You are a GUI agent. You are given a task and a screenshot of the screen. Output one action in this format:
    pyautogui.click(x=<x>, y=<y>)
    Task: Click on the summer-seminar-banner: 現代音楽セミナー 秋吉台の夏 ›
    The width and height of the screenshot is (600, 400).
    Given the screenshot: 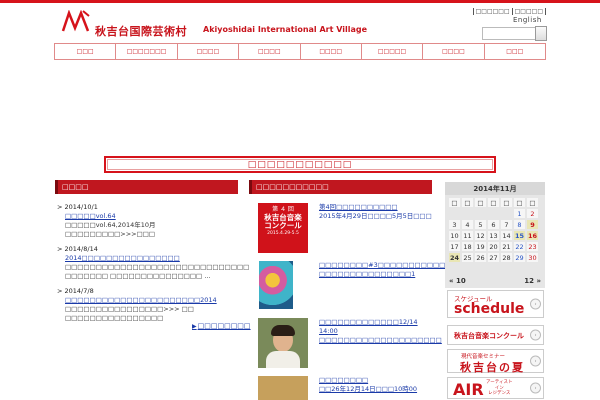 What is the action you would take?
    pyautogui.click(x=495, y=361)
    